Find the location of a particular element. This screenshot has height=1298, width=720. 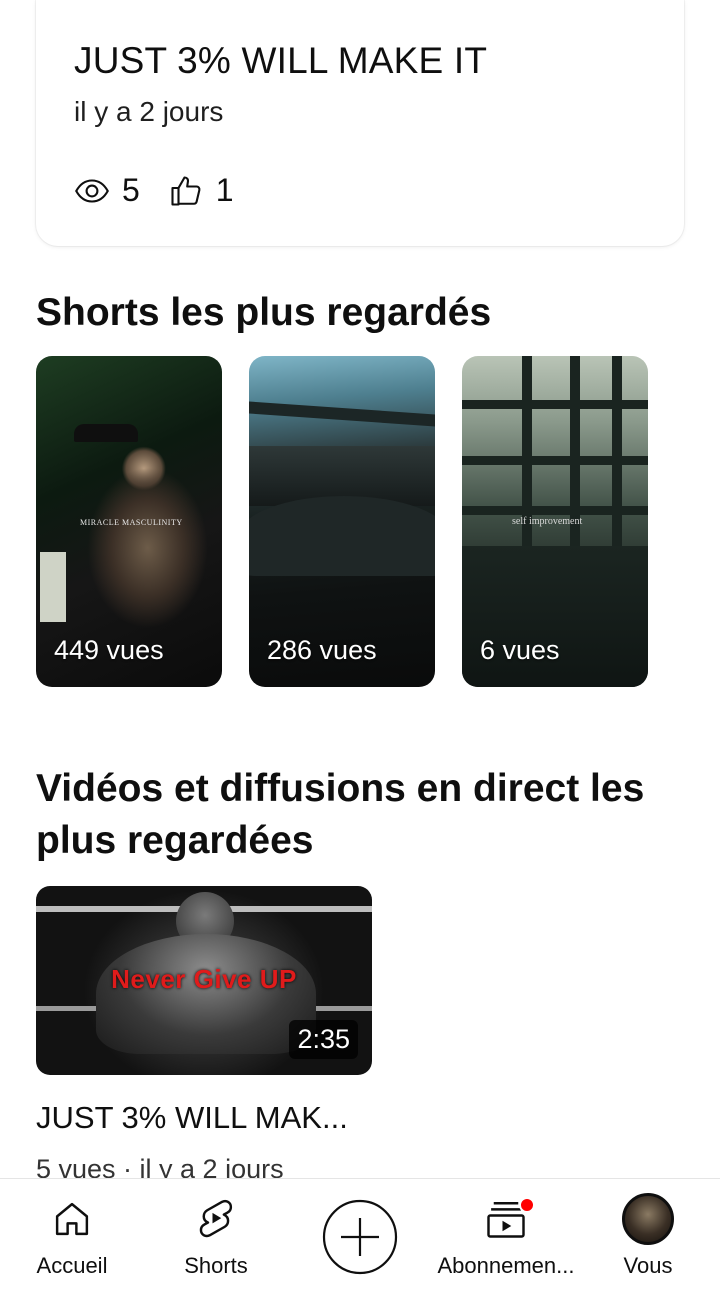

short-card: self improvement 6 vues is located at coordinates (555, 521).